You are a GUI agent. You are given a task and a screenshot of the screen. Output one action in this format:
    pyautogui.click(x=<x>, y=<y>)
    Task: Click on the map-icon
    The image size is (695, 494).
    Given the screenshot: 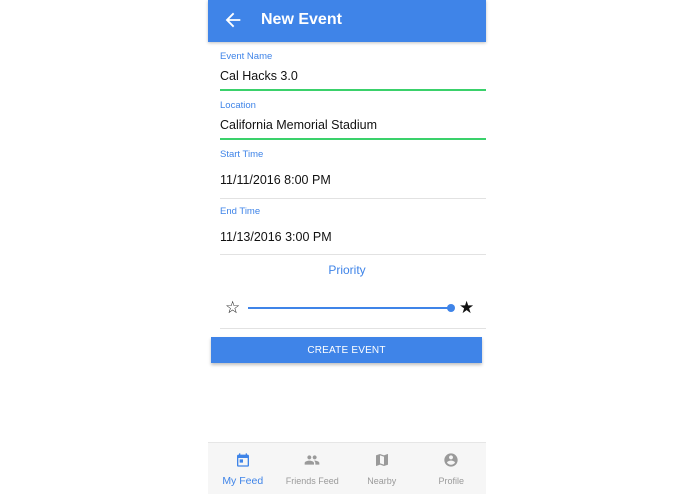 What is the action you would take?
    pyautogui.click(x=381, y=460)
    